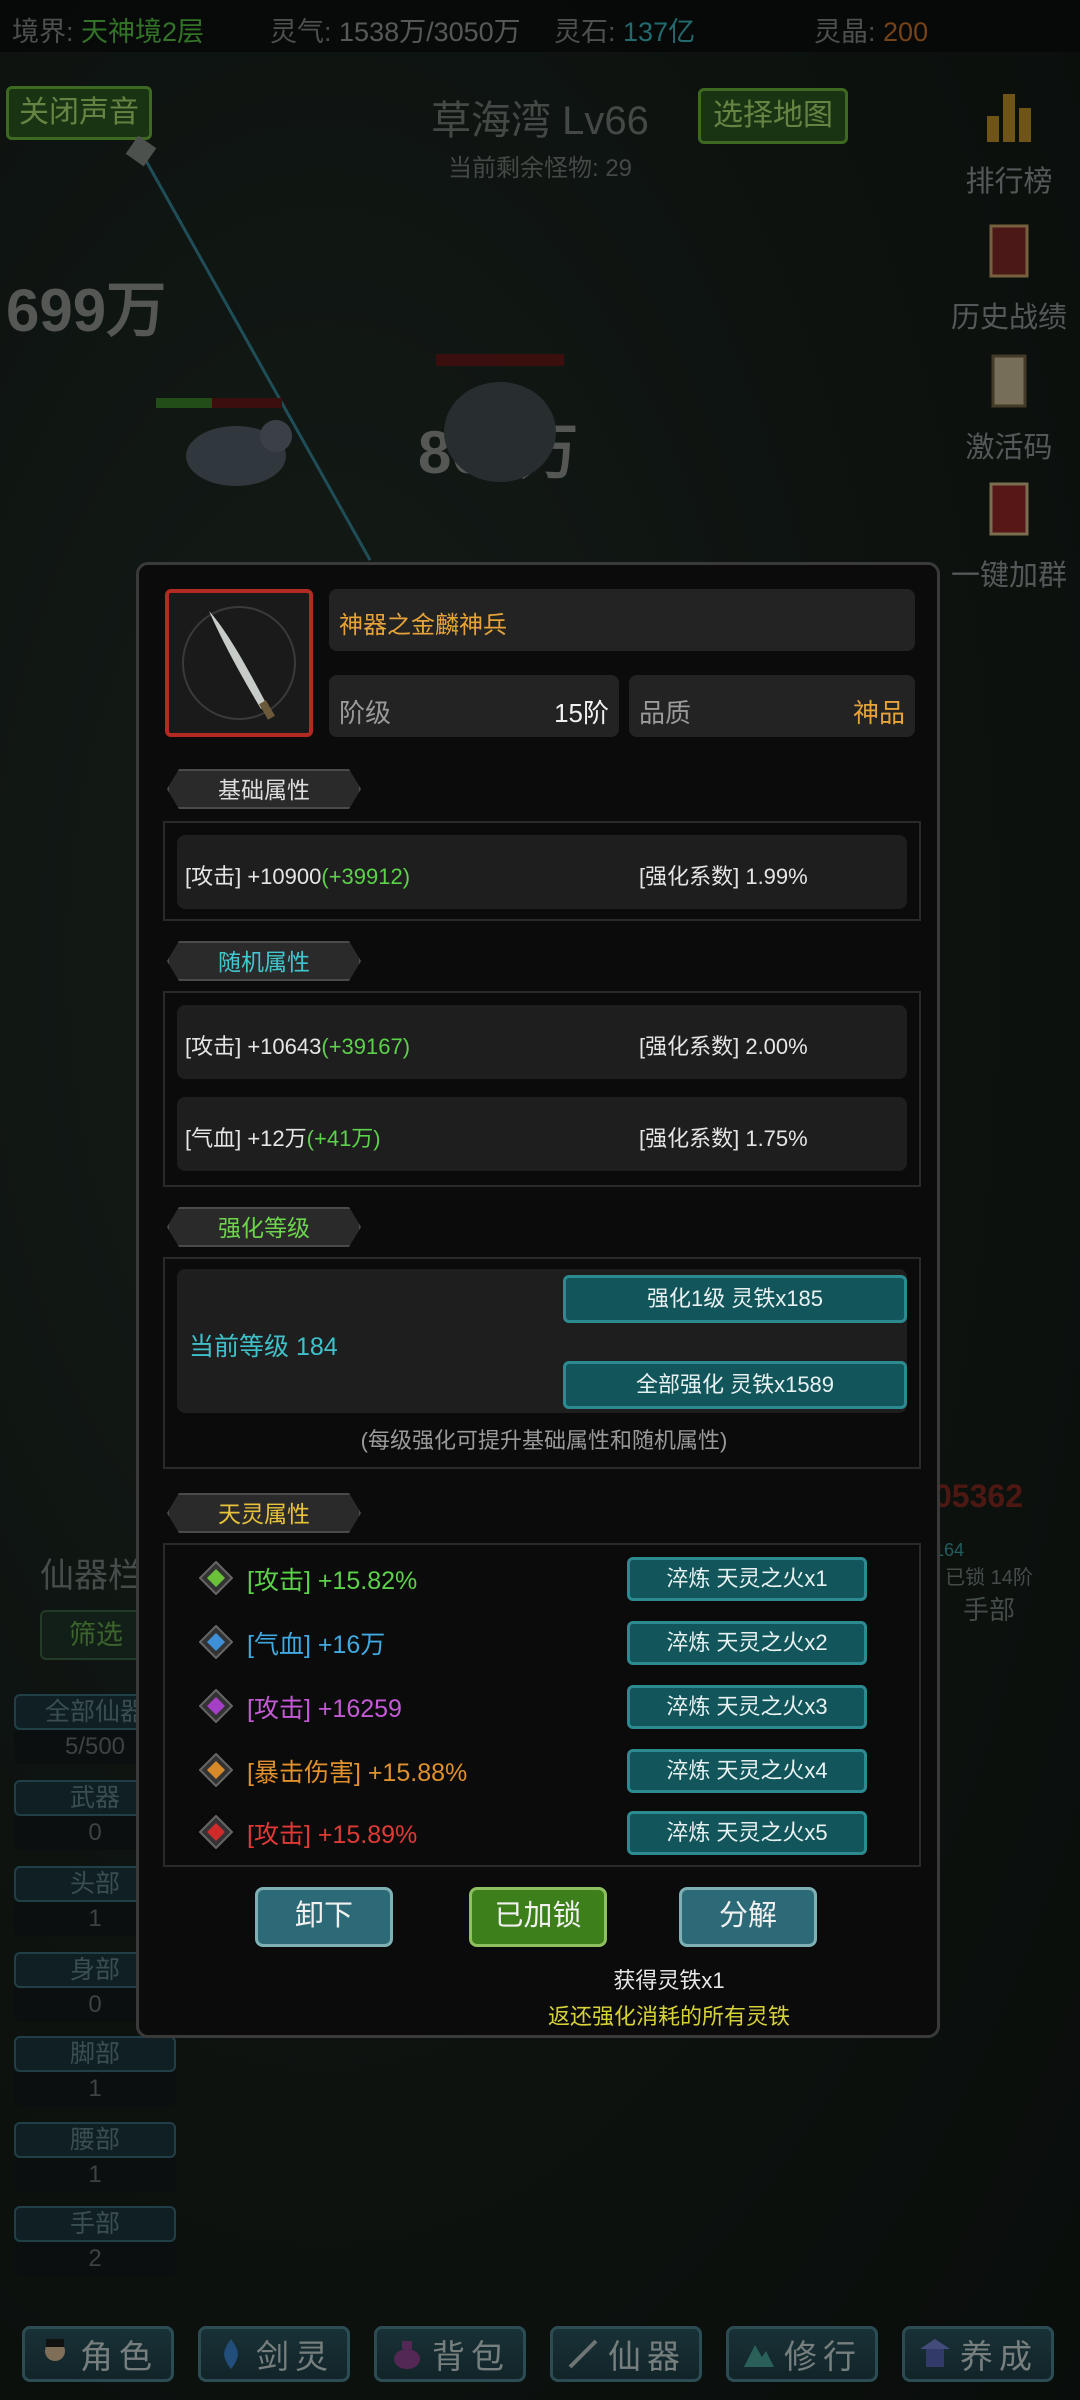 The width and height of the screenshot is (1080, 2400). Describe the element at coordinates (264, 1513) in the screenshot. I see `tianling-tag: 天灵属性` at that location.